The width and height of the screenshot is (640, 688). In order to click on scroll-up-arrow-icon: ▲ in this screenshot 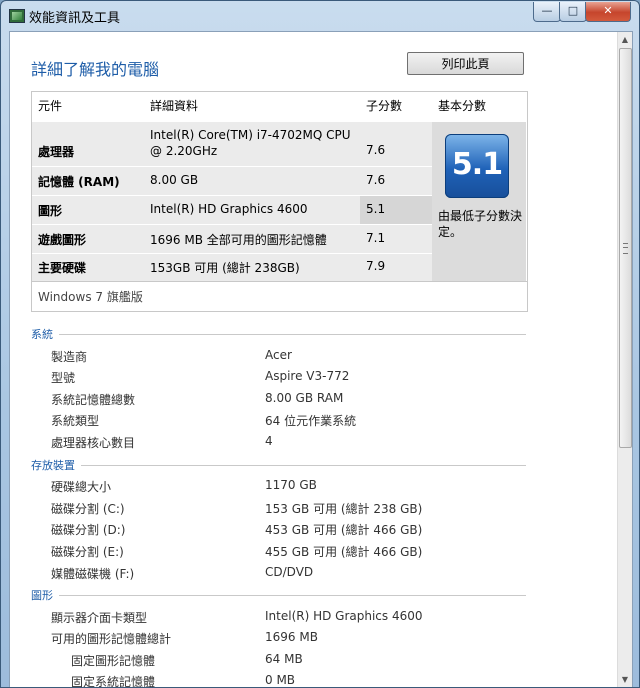, I will do `click(625, 40)`.